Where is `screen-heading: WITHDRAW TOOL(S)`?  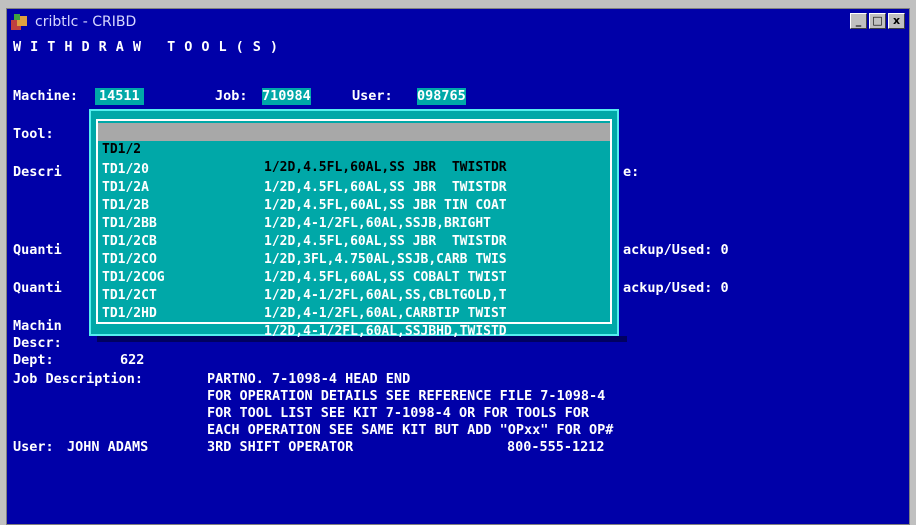 screen-heading: WITHDRAW TOOL(S) is located at coordinates (150, 47).